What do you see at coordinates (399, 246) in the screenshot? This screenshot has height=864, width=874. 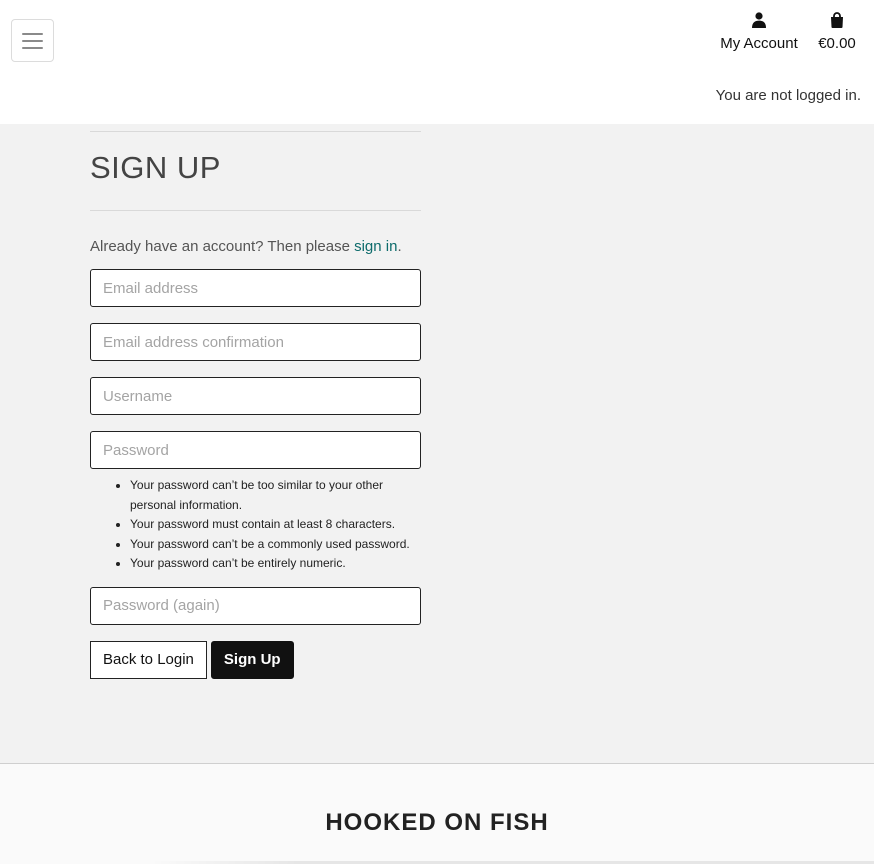 I see `signin-prompt-end: .` at bounding box center [399, 246].